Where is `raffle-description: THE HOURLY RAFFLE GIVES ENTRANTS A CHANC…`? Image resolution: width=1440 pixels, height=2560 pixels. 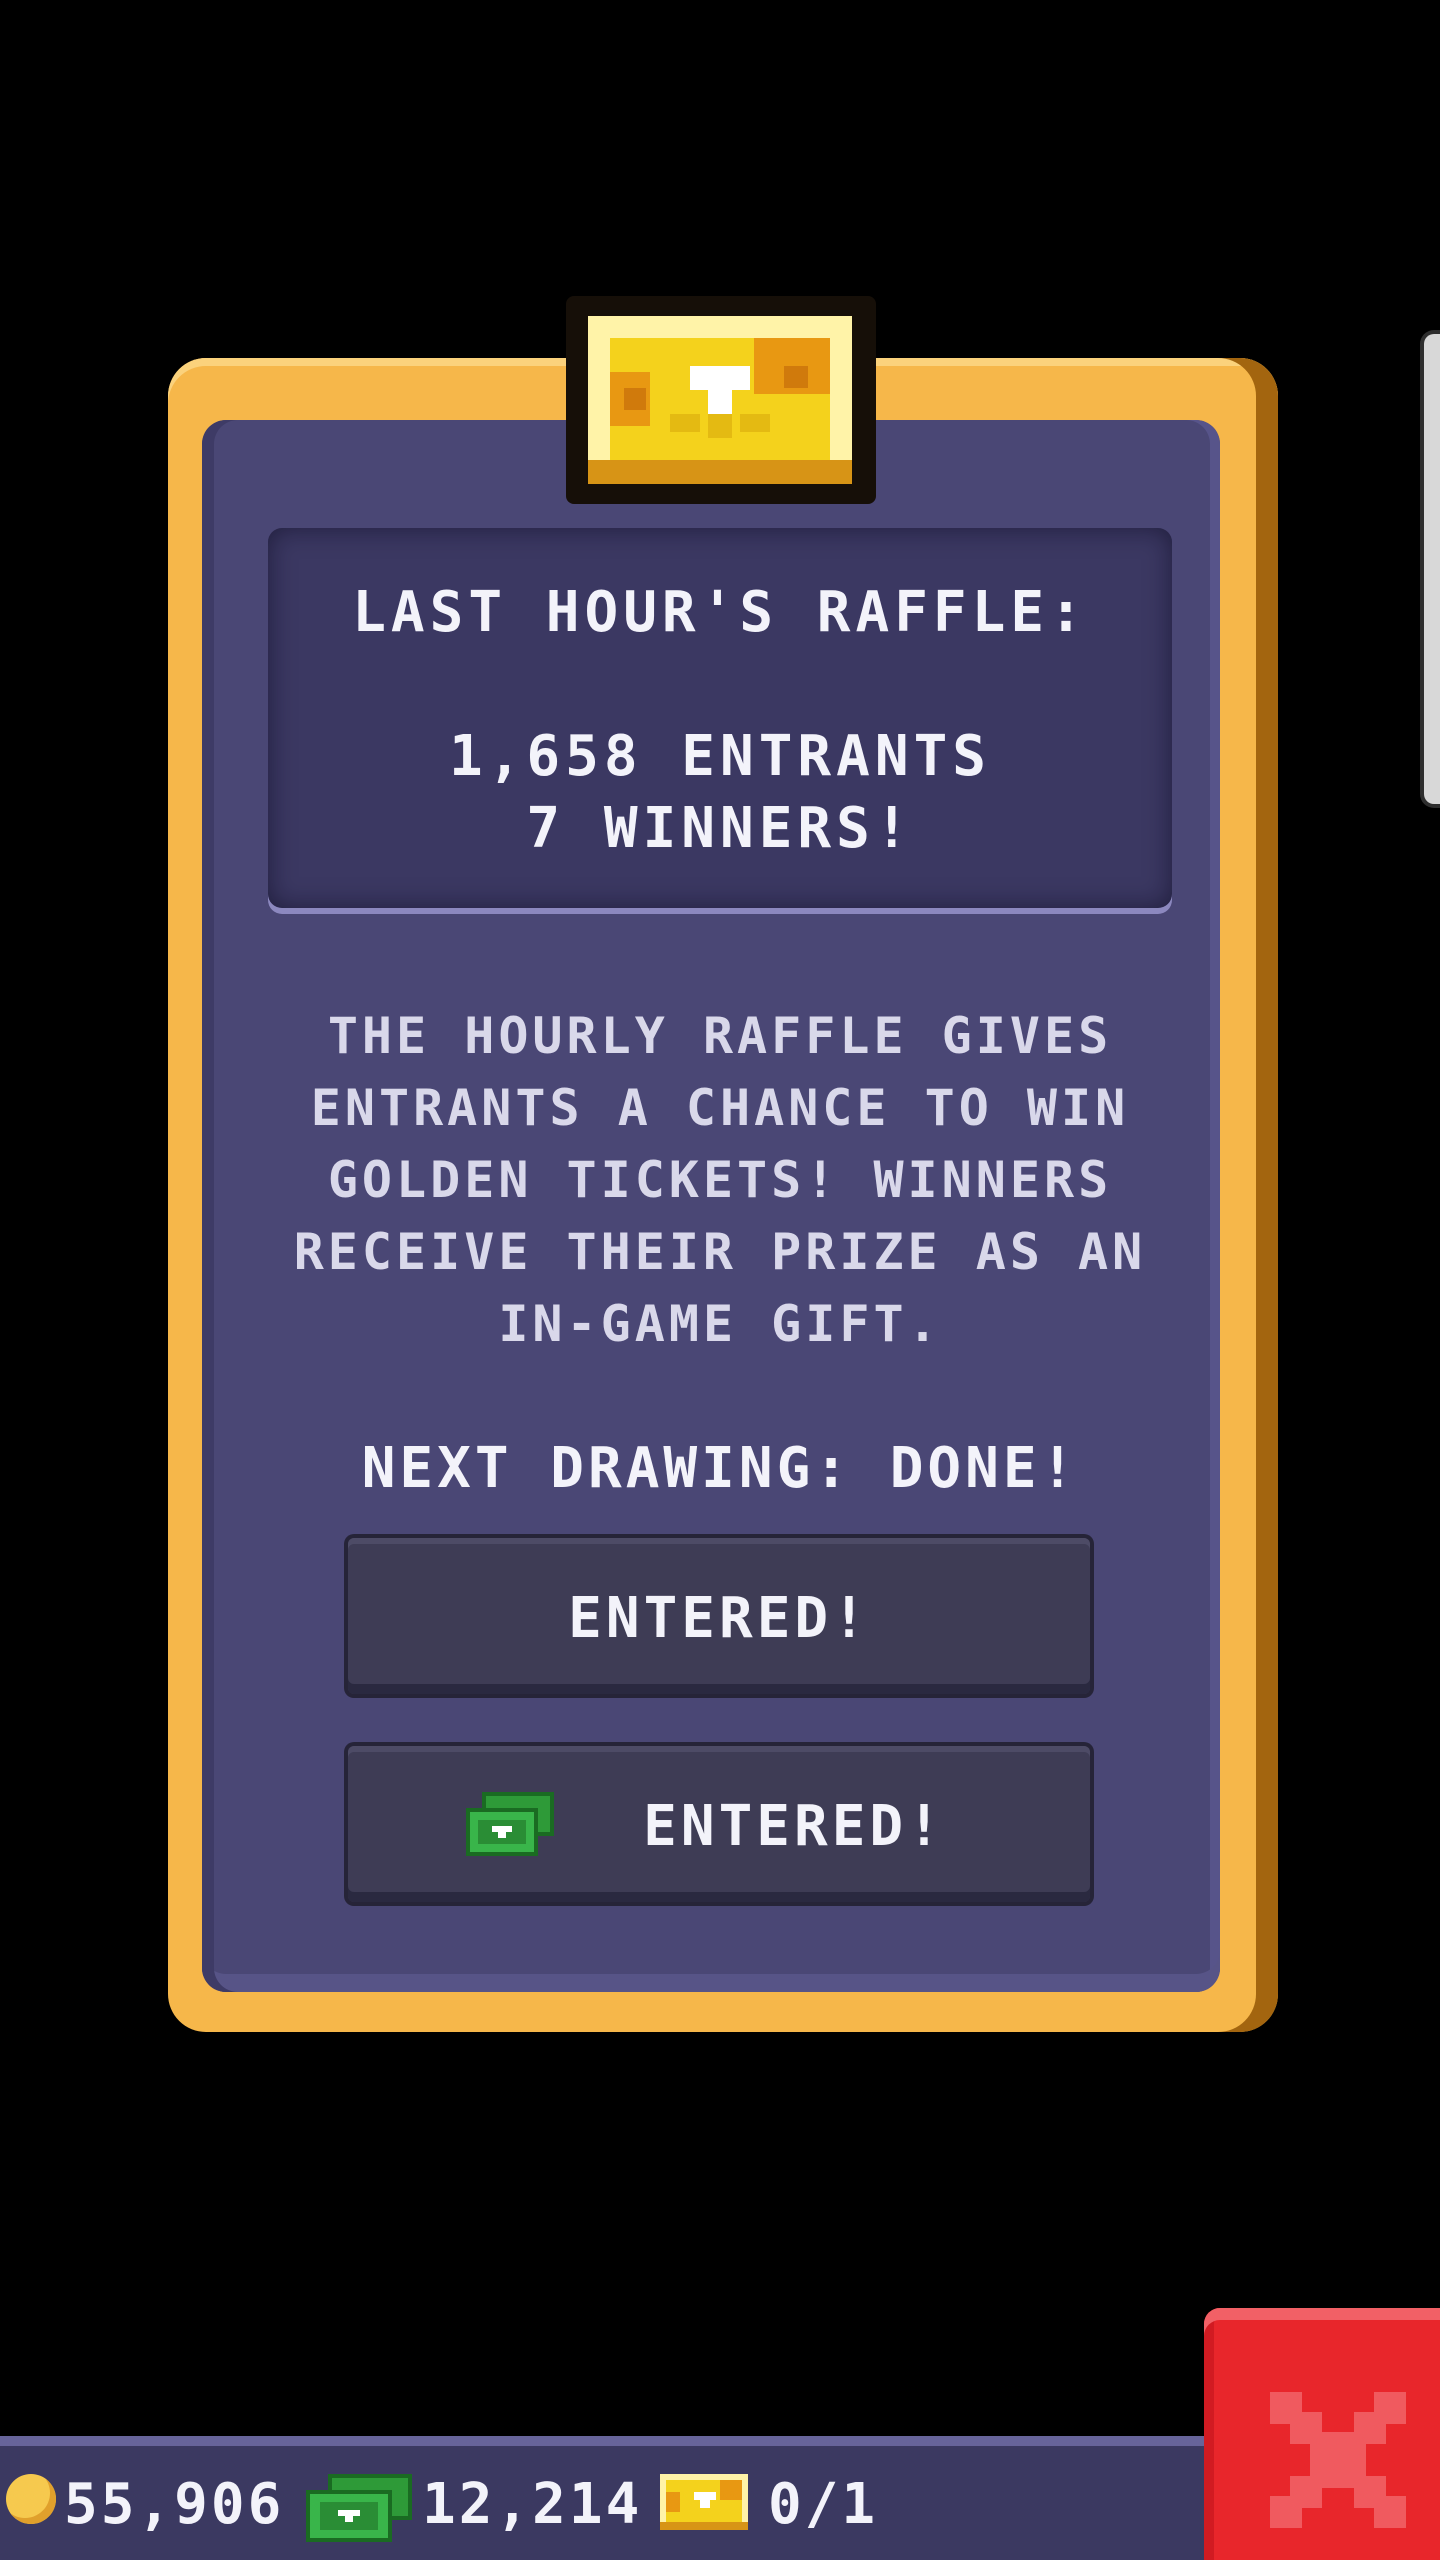
raffle-description: THE HOURLY RAFFLE GIVES ENTRANTS A CHANC… is located at coordinates (720, 1180).